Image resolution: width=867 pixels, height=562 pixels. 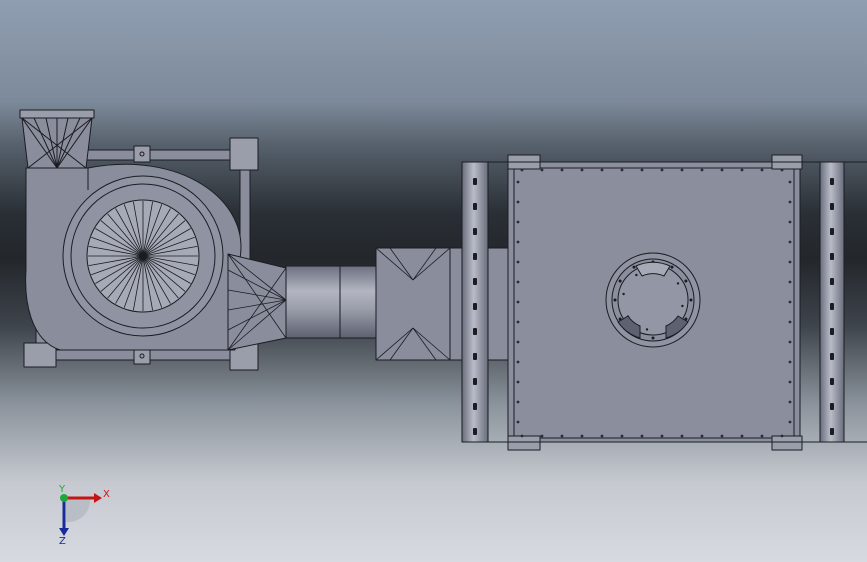 I want to click on transition-flange, so click(x=446, y=304).